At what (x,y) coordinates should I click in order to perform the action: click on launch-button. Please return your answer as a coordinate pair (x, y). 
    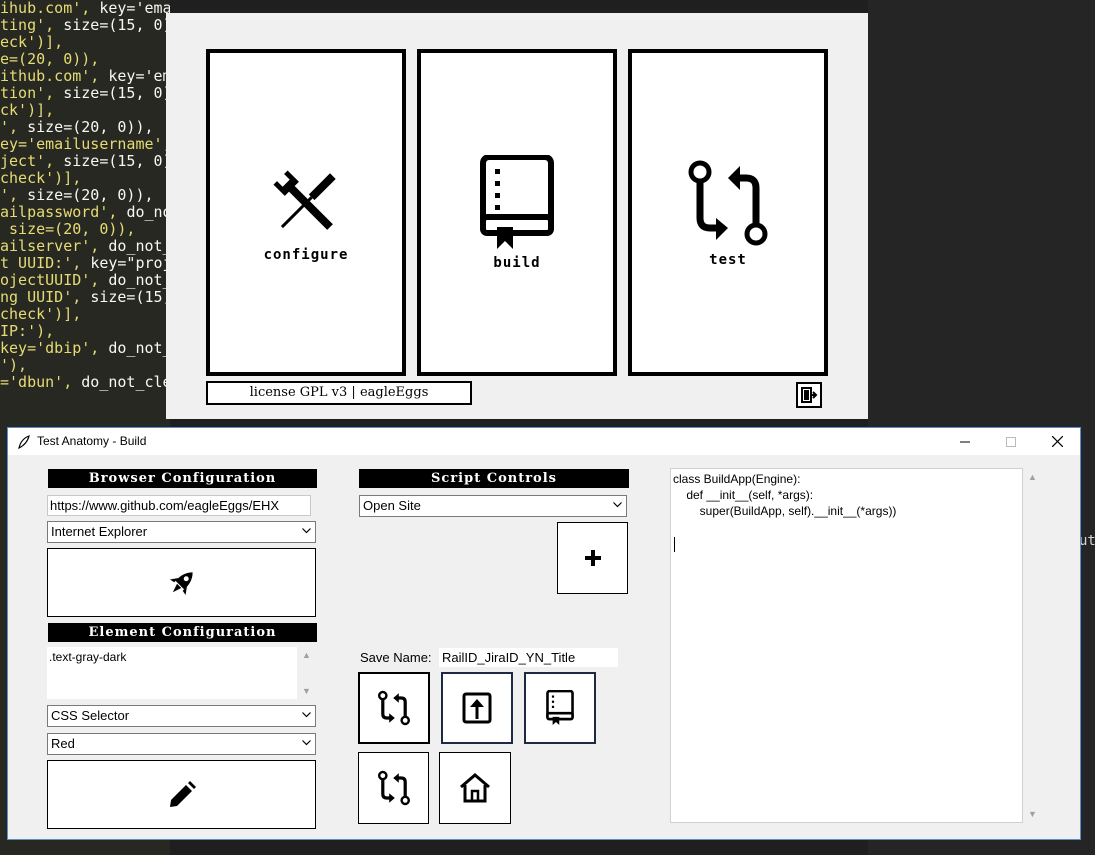
    Looking at the image, I should click on (181, 582).